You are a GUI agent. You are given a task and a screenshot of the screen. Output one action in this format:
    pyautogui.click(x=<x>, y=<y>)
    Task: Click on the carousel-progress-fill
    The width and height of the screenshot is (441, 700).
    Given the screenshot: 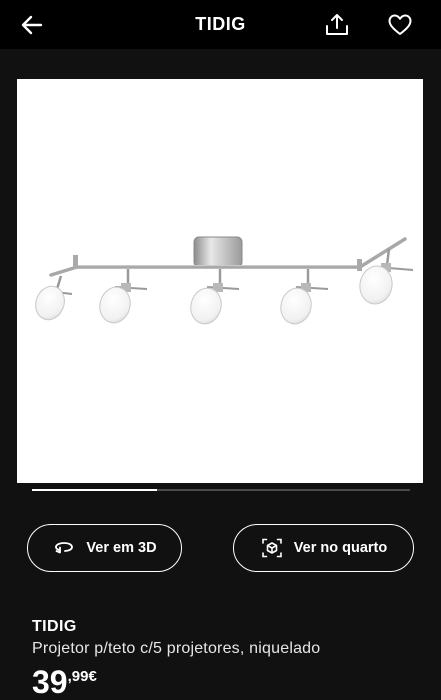 What is the action you would take?
    pyautogui.click(x=94, y=490)
    